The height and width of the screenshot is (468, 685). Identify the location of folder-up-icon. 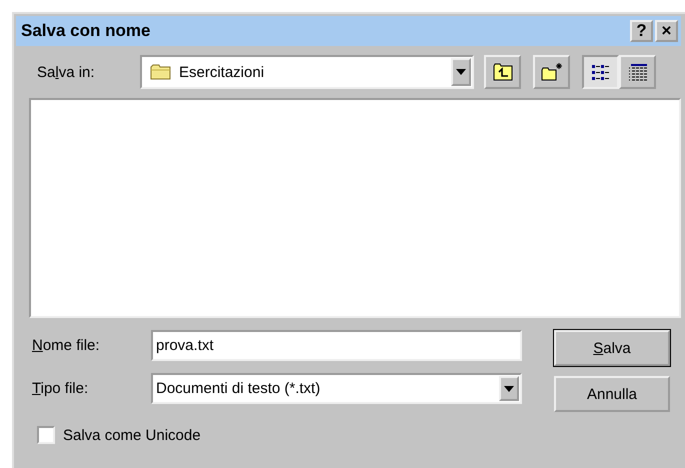
(503, 72).